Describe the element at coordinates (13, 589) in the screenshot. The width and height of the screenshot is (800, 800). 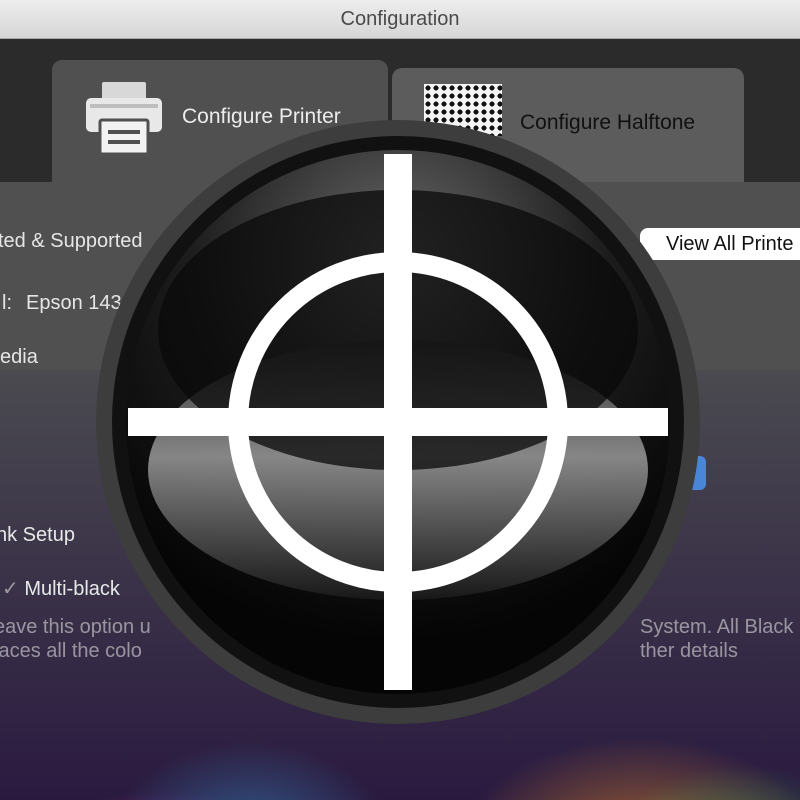
I see `checkmark-icon: ✓` at that location.